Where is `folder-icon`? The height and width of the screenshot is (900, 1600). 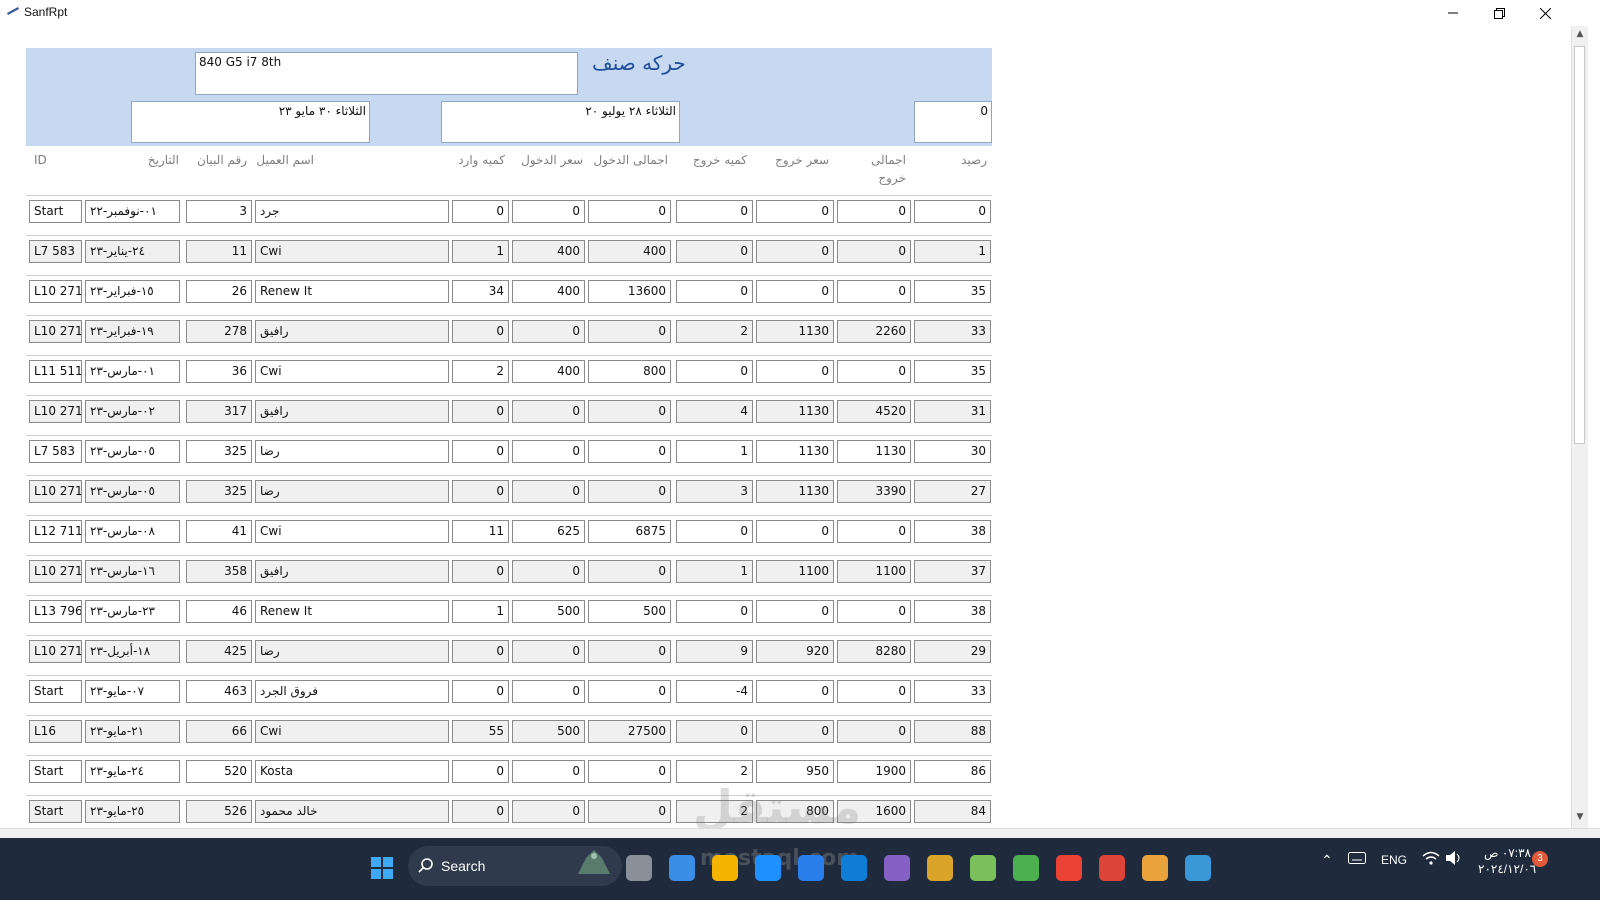
folder-icon is located at coordinates (1155, 868).